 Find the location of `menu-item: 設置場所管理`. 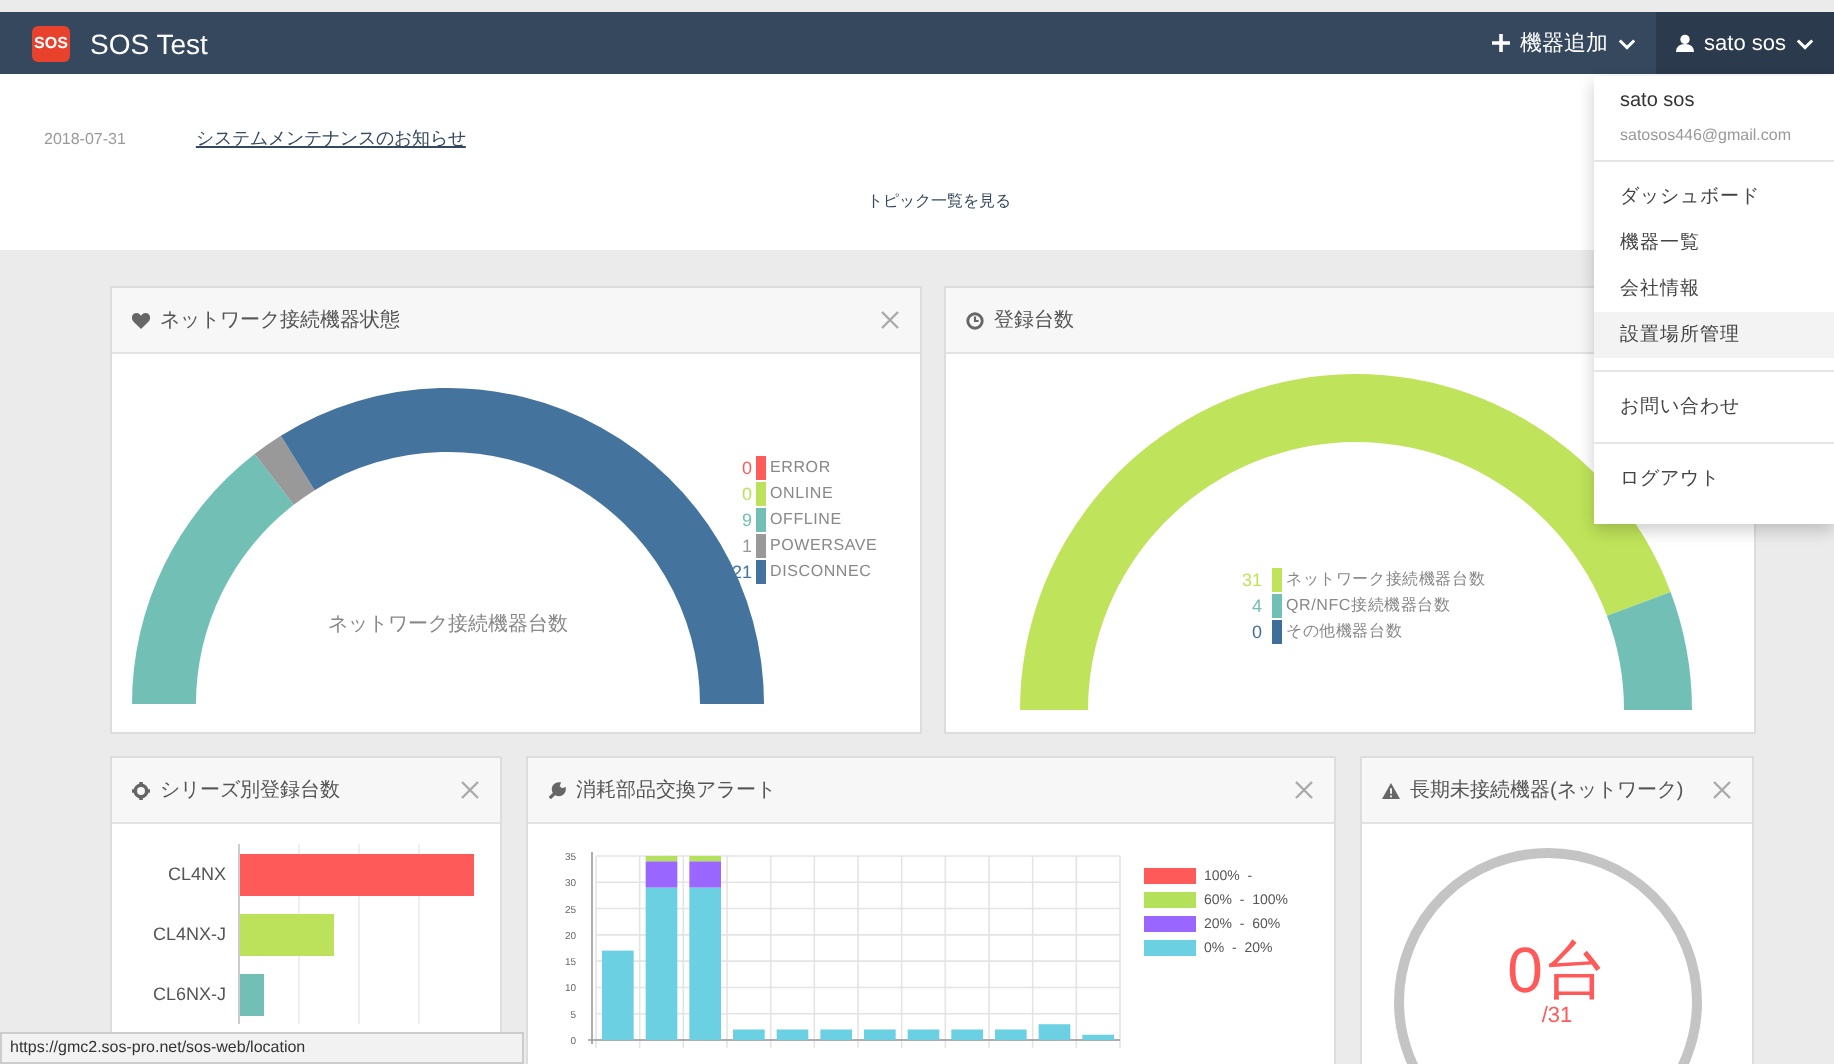

menu-item: 設置場所管理 is located at coordinates (1714, 335).